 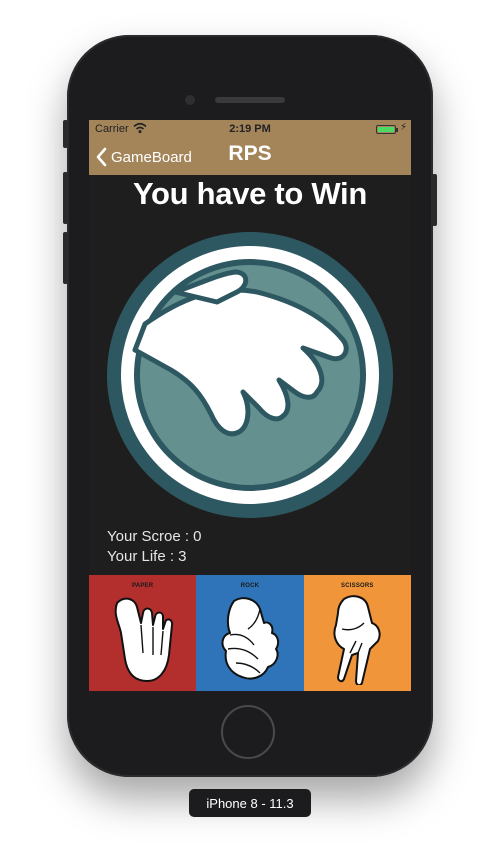 I want to click on choice-bar: PAPER ROCK SCISSORS, so click(x=250, y=633).